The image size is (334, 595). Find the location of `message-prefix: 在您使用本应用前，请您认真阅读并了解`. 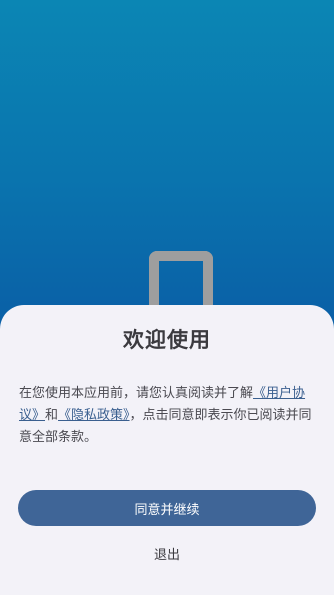

message-prefix: 在您使用本应用前，请您认真阅读并了解 is located at coordinates (136, 393).